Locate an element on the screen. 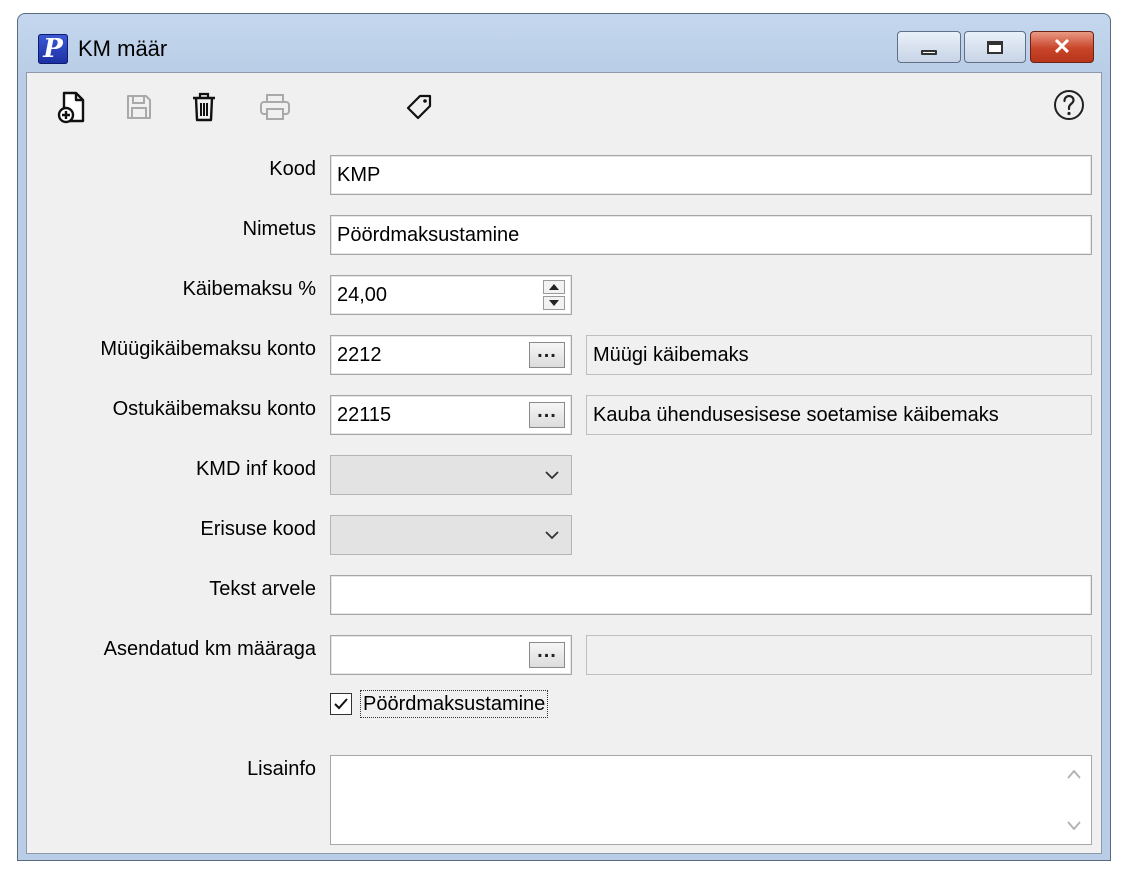  ostu-konto-description: Kauba ühendusesisese soetamise käibemaks is located at coordinates (839, 415).